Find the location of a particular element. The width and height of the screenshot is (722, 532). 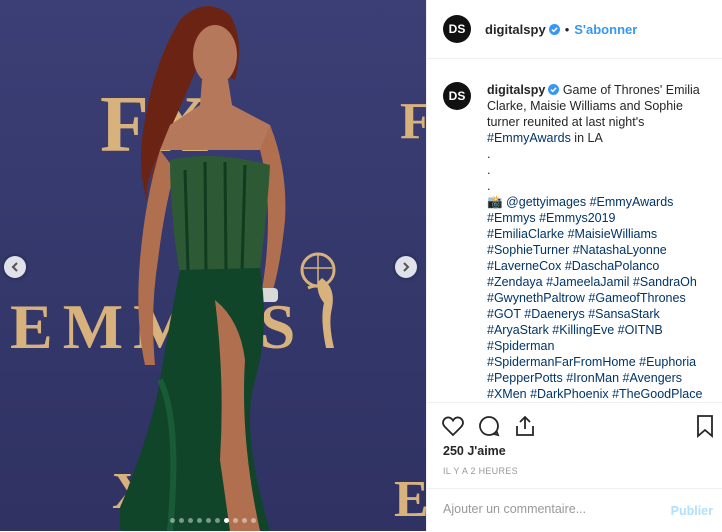

hashtag-link: #AryaStark #KillingEve #OITNB is located at coordinates (575, 330).